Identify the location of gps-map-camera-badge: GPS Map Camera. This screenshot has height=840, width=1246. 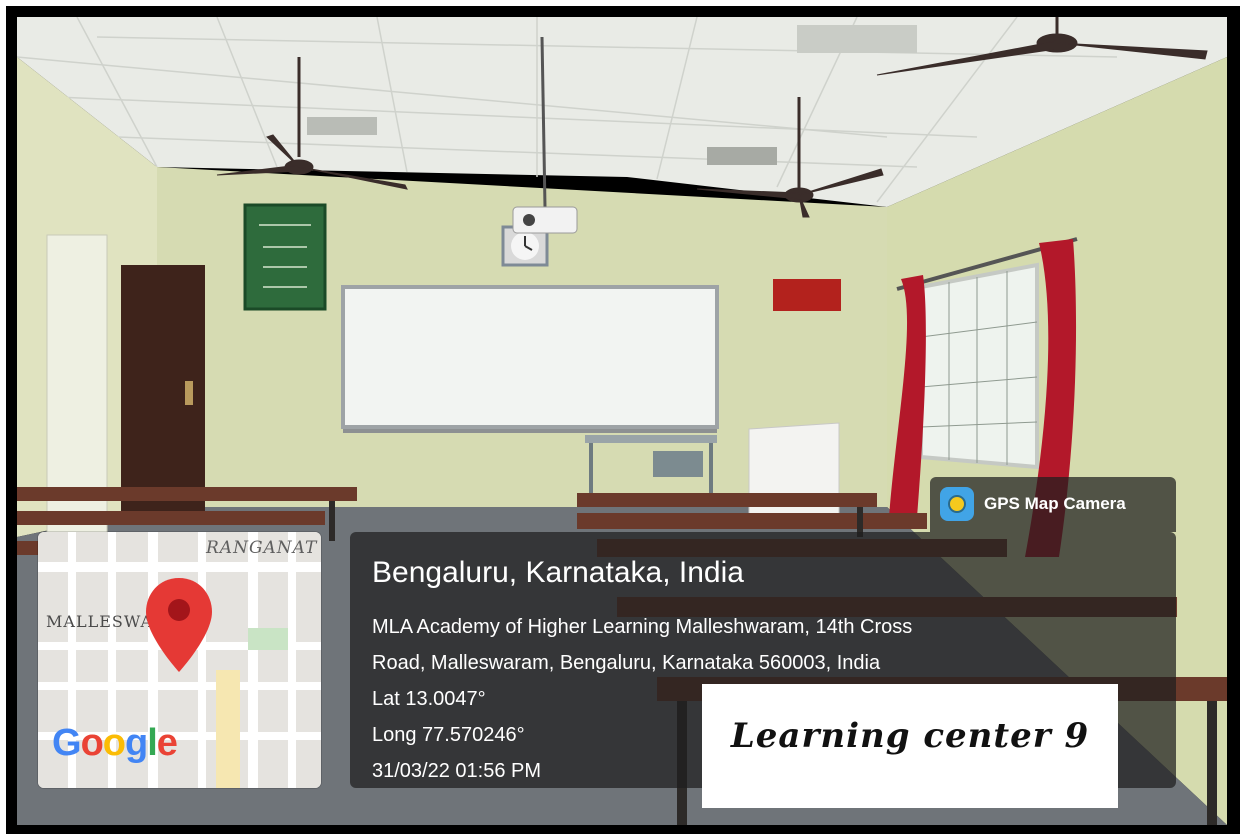
(1053, 504).